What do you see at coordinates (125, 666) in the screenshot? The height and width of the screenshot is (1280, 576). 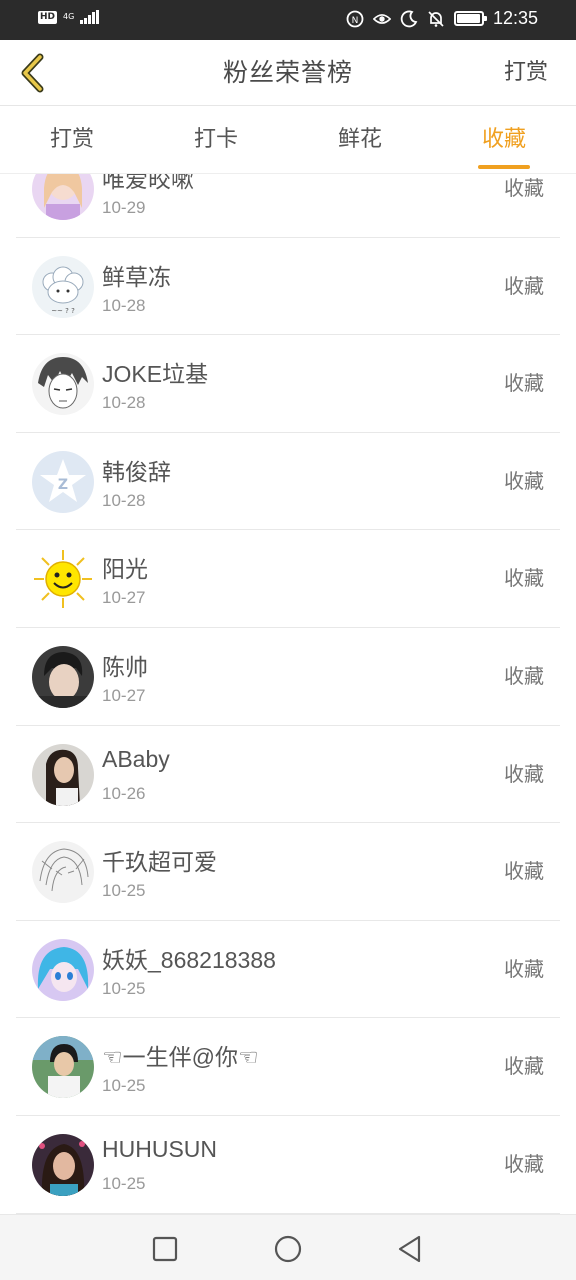 I see `user-name: 陈帅` at bounding box center [125, 666].